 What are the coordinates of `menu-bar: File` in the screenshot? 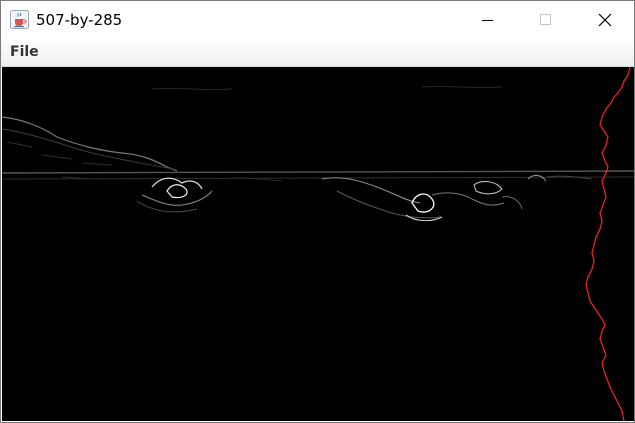 It's located at (317, 52).